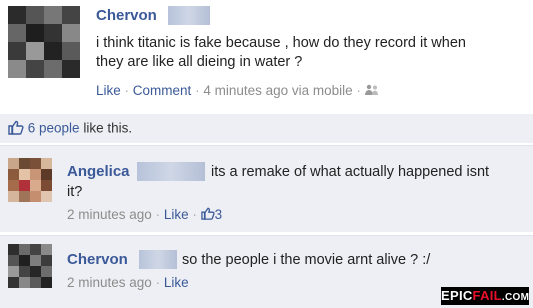 Image resolution: width=533 pixels, height=308 pixels. What do you see at coordinates (44, 42) in the screenshot?
I see `post-avatar` at bounding box center [44, 42].